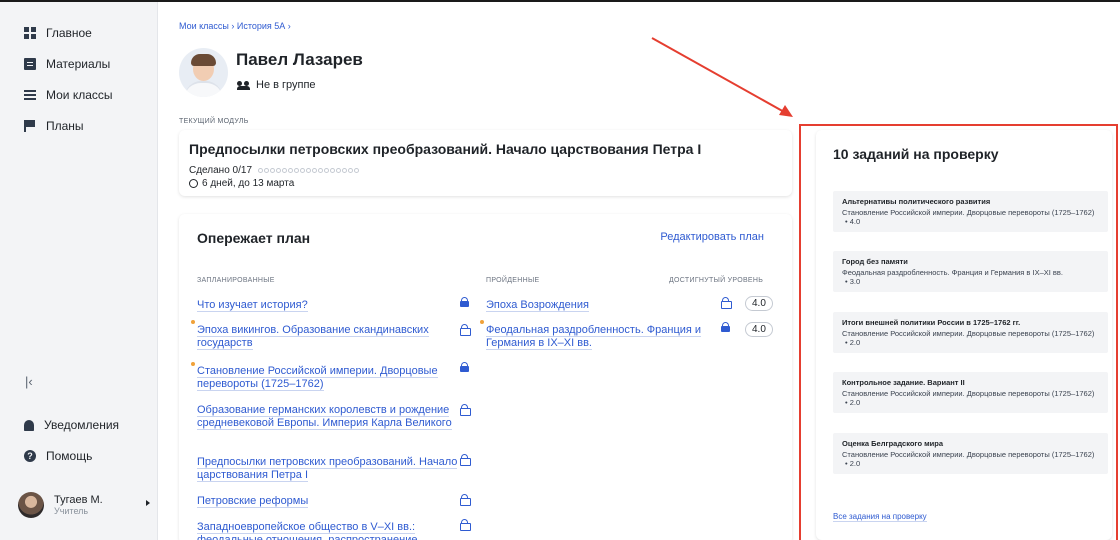  What do you see at coordinates (722, 77) in the screenshot?
I see `annotation-arrow` at bounding box center [722, 77].